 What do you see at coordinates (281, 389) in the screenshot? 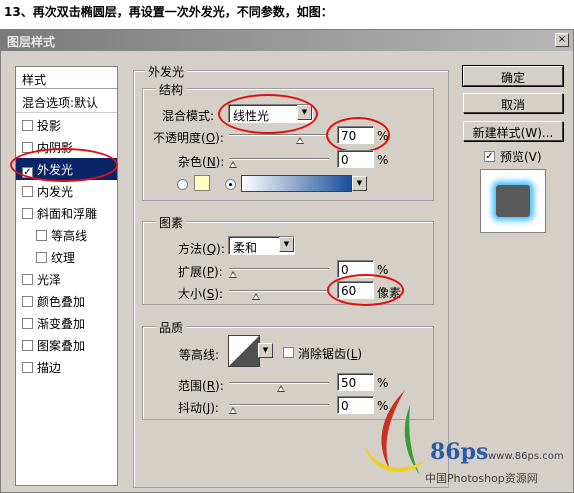
I see `range-slider-thumb` at bounding box center [281, 389].